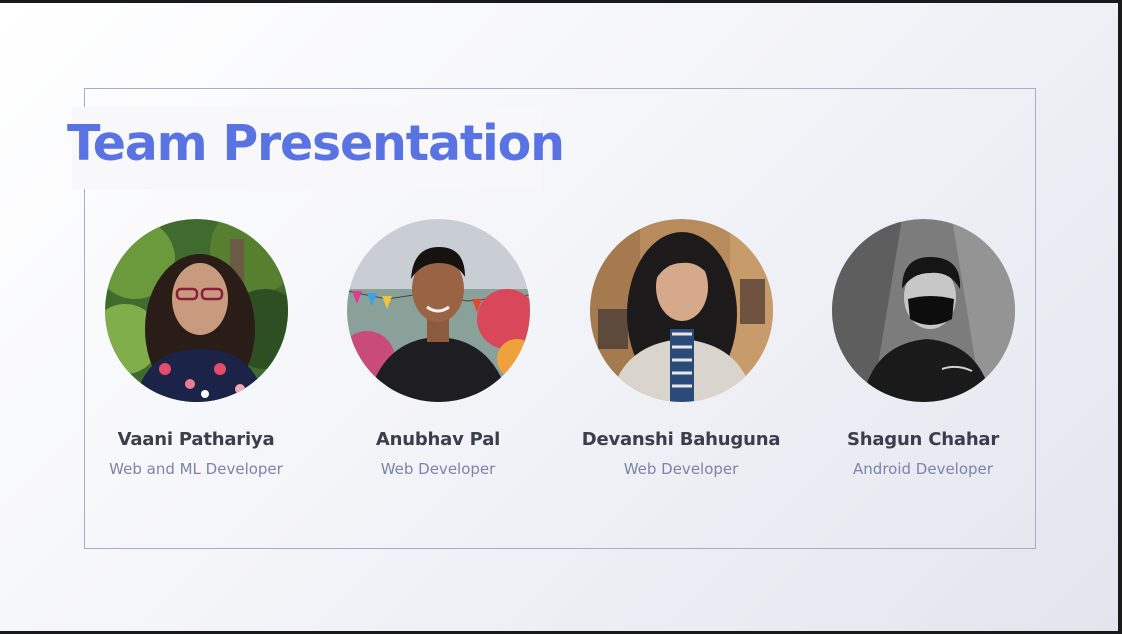 The height and width of the screenshot is (634, 1122). What do you see at coordinates (681, 439) in the screenshot?
I see `member-name: Devanshi Bahuguna` at bounding box center [681, 439].